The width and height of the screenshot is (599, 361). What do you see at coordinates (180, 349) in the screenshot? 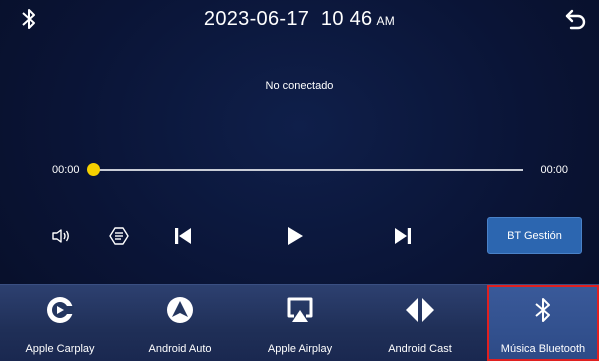
I see `app-label: Android Auto` at bounding box center [180, 349].